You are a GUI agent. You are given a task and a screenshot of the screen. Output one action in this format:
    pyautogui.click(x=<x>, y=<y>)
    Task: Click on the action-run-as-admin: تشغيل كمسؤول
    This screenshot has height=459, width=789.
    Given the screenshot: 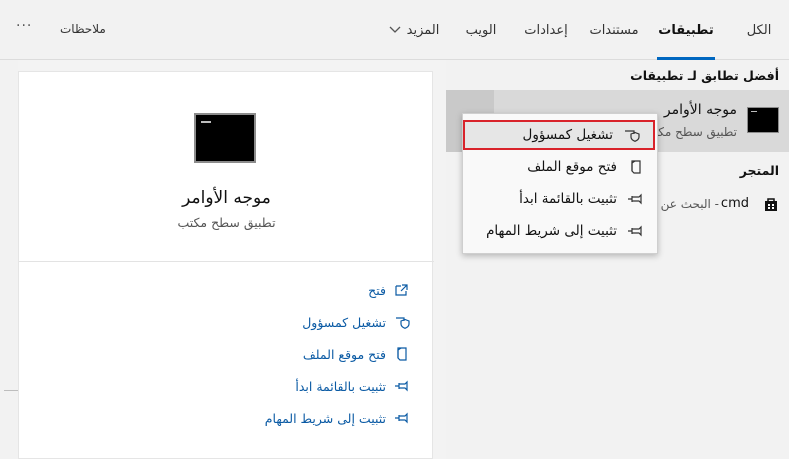 What is the action you would take?
    pyautogui.click(x=356, y=322)
    